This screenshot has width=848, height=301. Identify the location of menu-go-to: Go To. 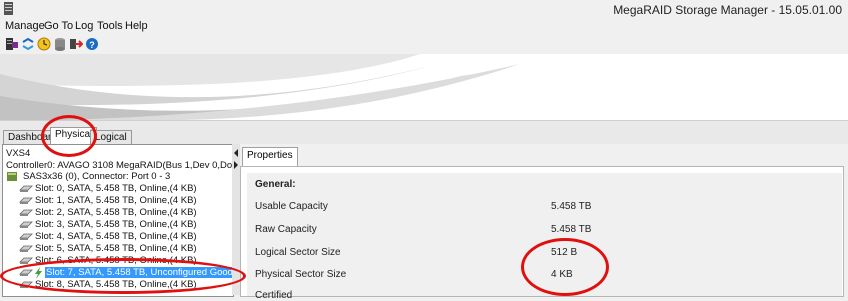
(58, 26).